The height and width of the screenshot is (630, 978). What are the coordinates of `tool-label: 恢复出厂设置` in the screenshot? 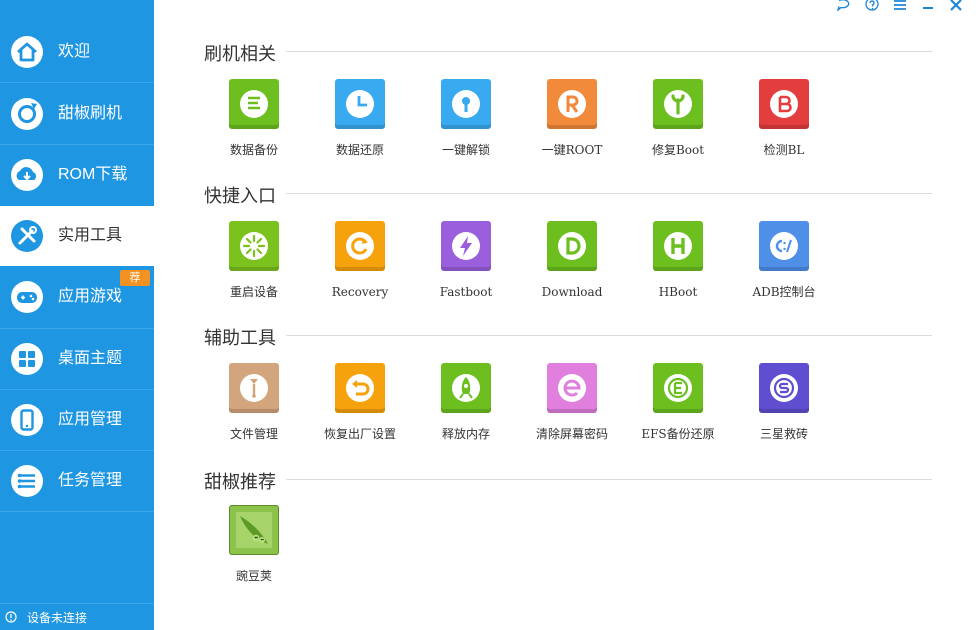 It's located at (359, 434).